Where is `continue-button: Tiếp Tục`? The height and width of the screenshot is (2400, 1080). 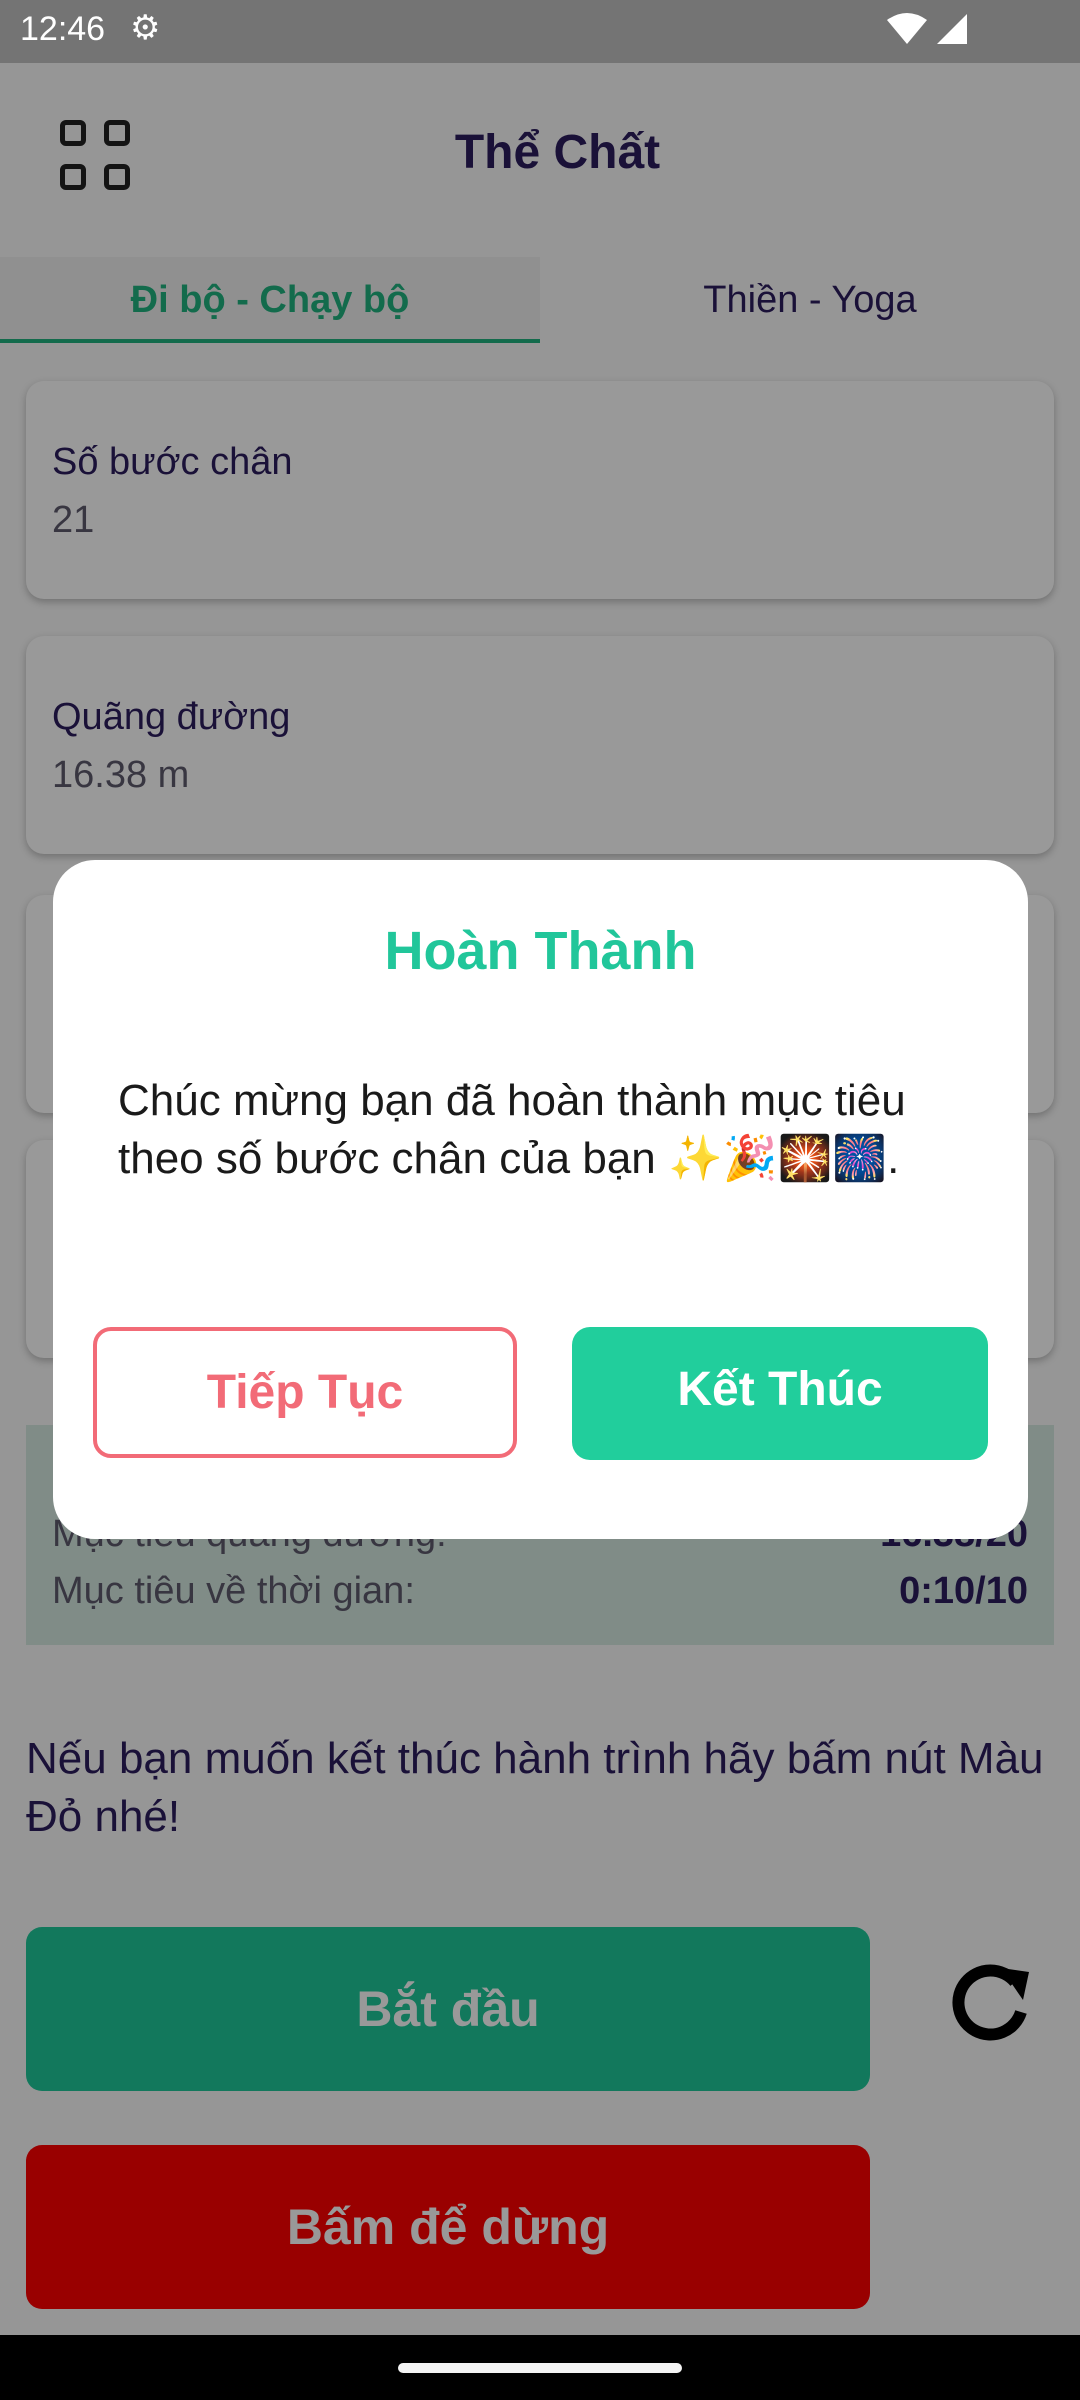 continue-button: Tiếp Tục is located at coordinates (305, 1392).